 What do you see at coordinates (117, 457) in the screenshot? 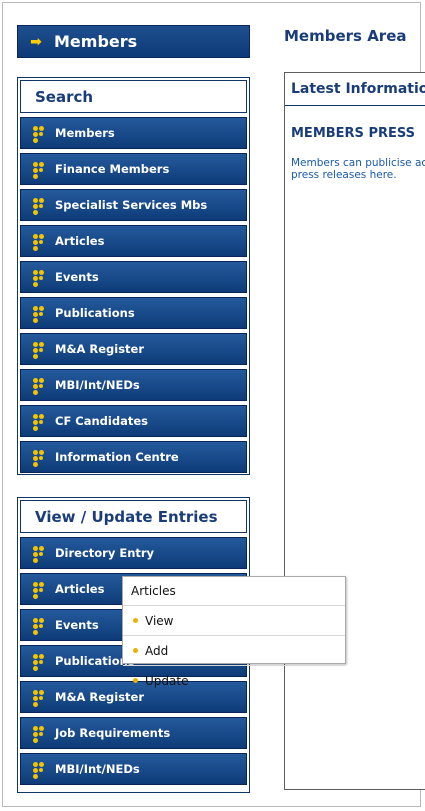
I see `nav-item-label: Information Centre` at bounding box center [117, 457].